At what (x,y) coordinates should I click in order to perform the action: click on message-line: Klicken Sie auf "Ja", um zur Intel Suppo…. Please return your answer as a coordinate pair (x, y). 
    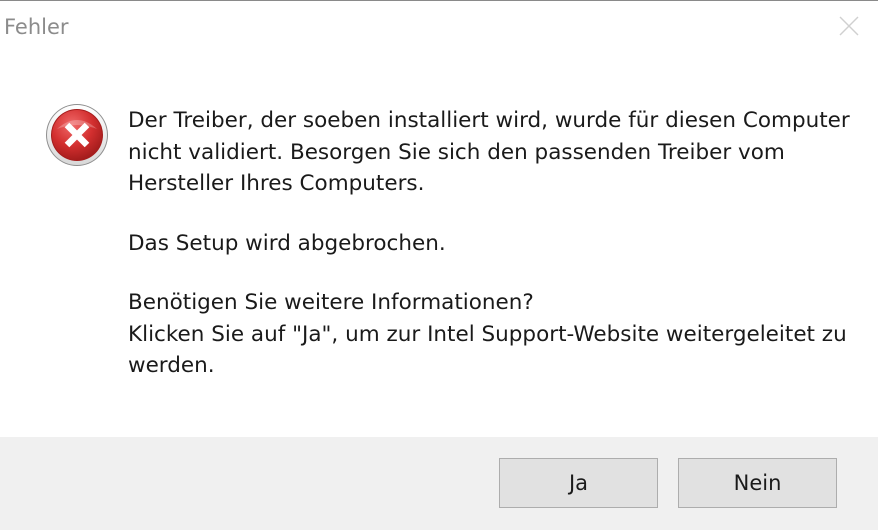
    Looking at the image, I should click on (487, 334).